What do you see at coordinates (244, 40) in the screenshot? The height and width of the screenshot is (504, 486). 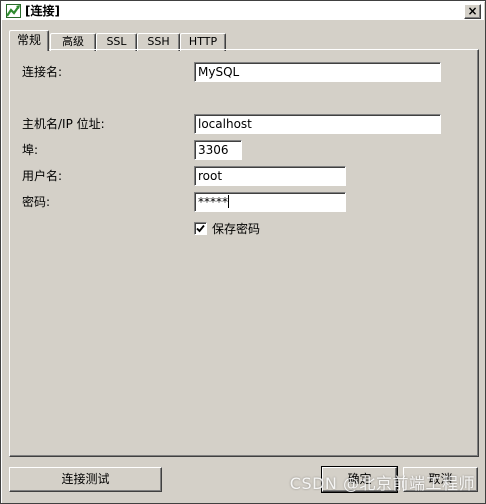 I see `tab-strip: 常规 高级 SSL SSH HTTP` at bounding box center [244, 40].